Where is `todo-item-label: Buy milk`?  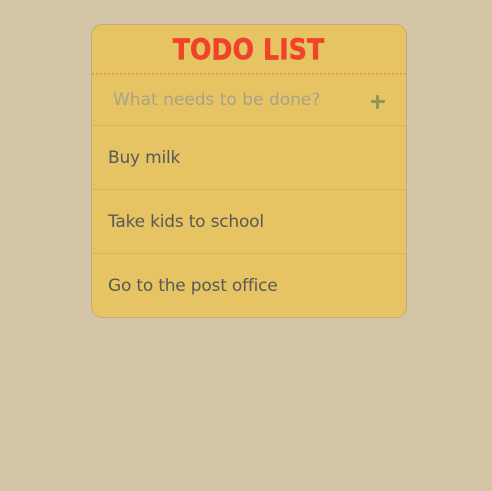 todo-item-label: Buy milk is located at coordinates (144, 157).